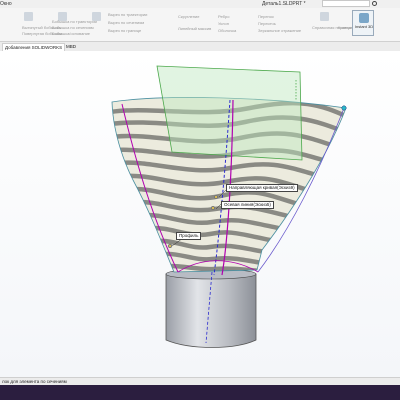 The image size is (400, 400). What do you see at coordinates (216, 197) in the screenshot?
I see `guide-point` at bounding box center [216, 197].